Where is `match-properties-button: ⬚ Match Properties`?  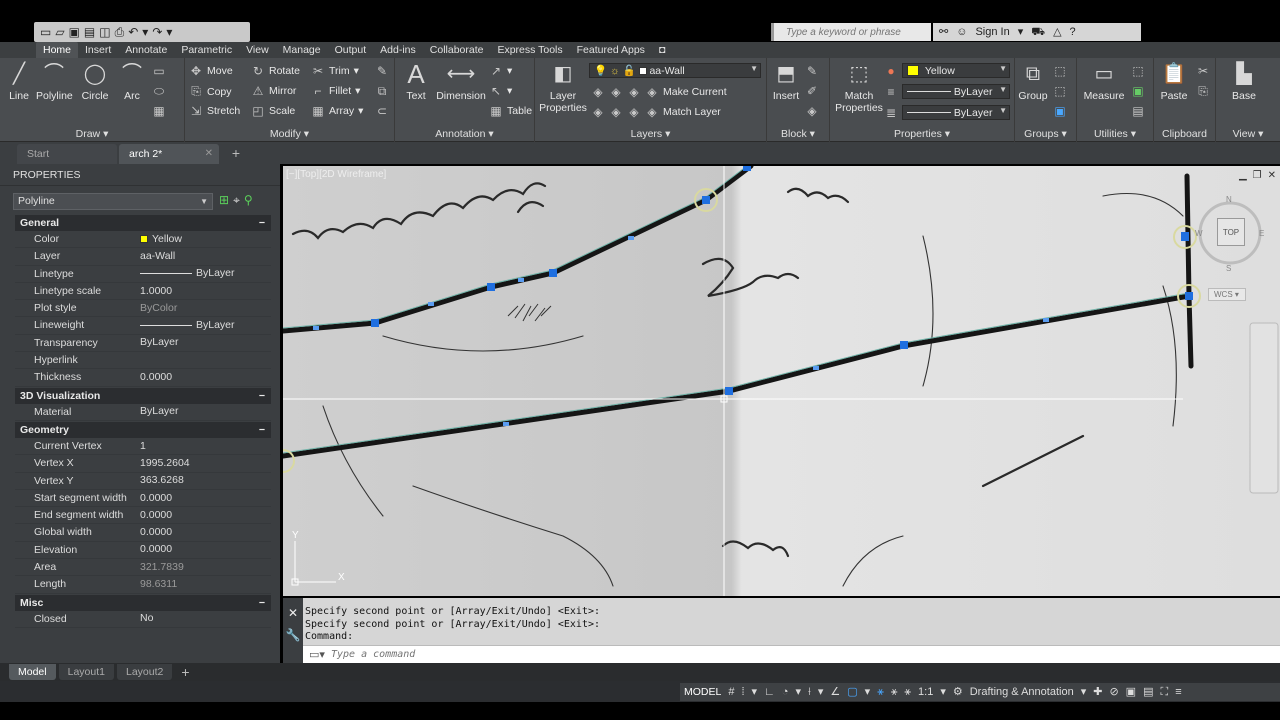
match-properties-button: ⬚ Match Properties is located at coordinates (859, 87).